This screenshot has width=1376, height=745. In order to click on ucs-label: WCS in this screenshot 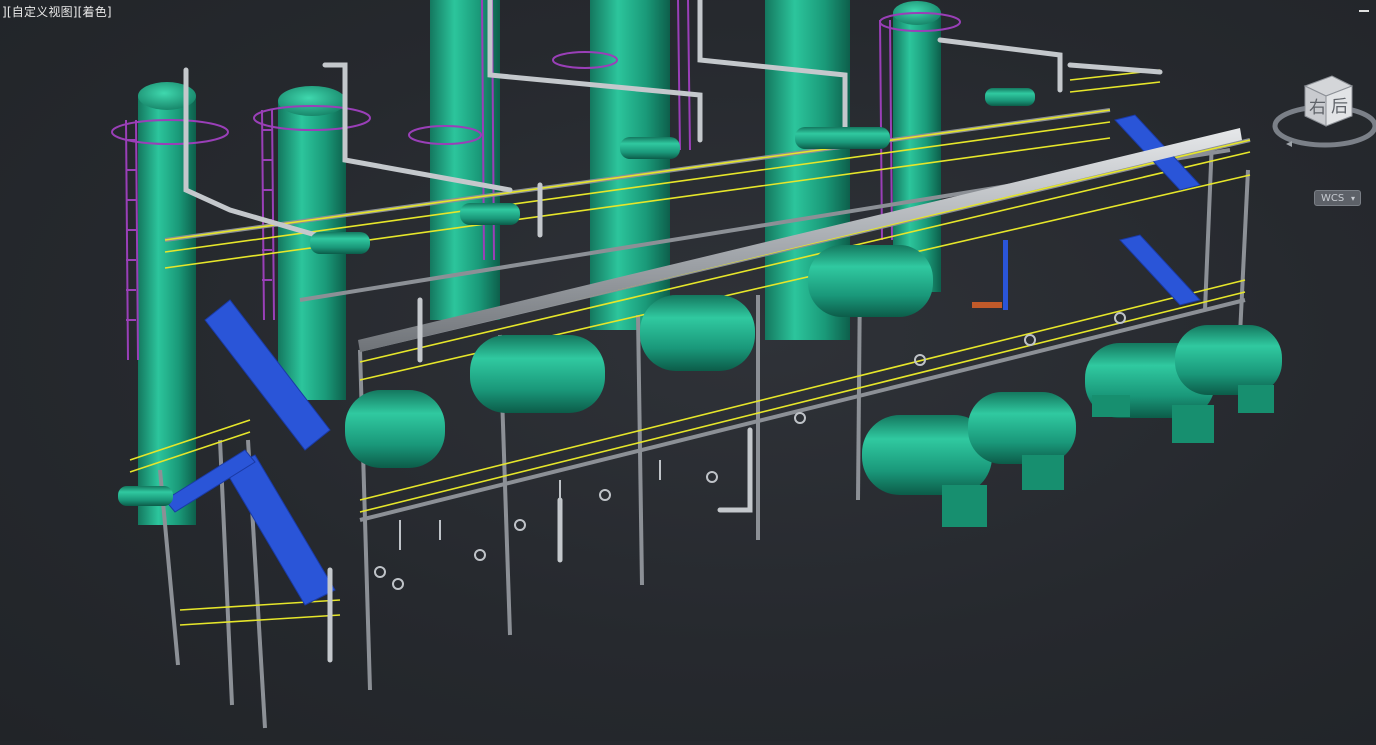, I will do `click(1333, 198)`.